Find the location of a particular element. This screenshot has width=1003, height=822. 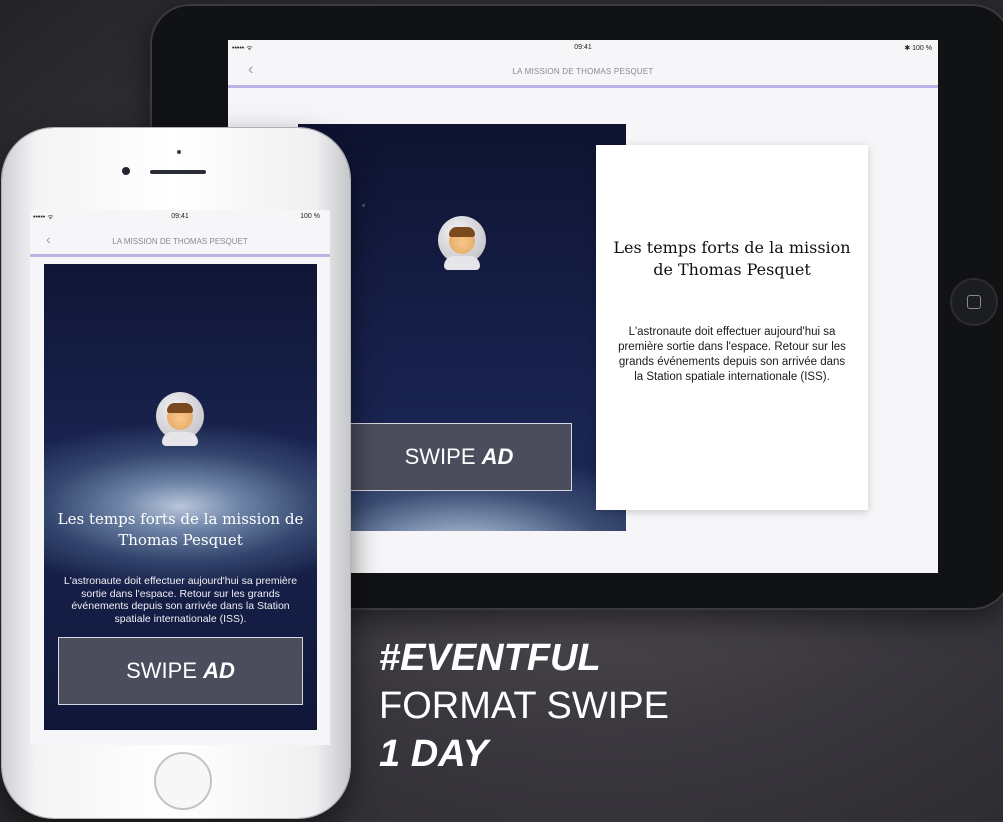

ipad-navigation-bar: ‹ LA MISSION DE THOMAS PESQUET is located at coordinates (583, 70).